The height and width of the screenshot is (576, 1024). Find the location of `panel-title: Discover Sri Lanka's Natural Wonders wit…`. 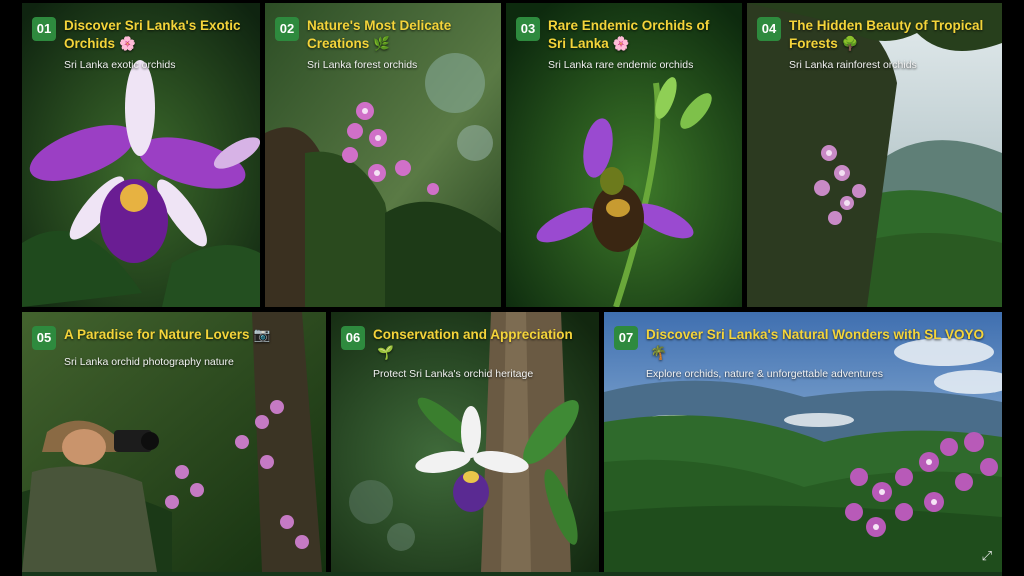

panel-title: Discover Sri Lanka's Natural Wonders wit… is located at coordinates (816, 344).